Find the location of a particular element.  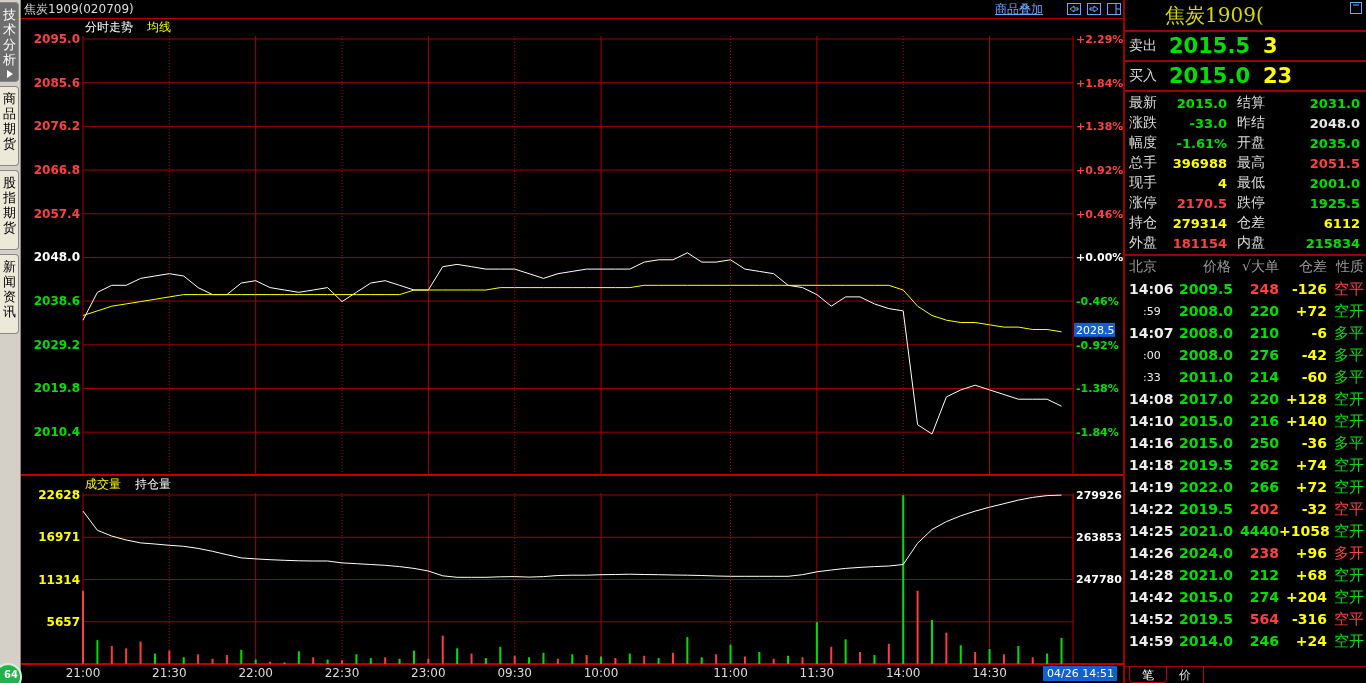

tick-price: 2019.5 is located at coordinates (1205, 509).